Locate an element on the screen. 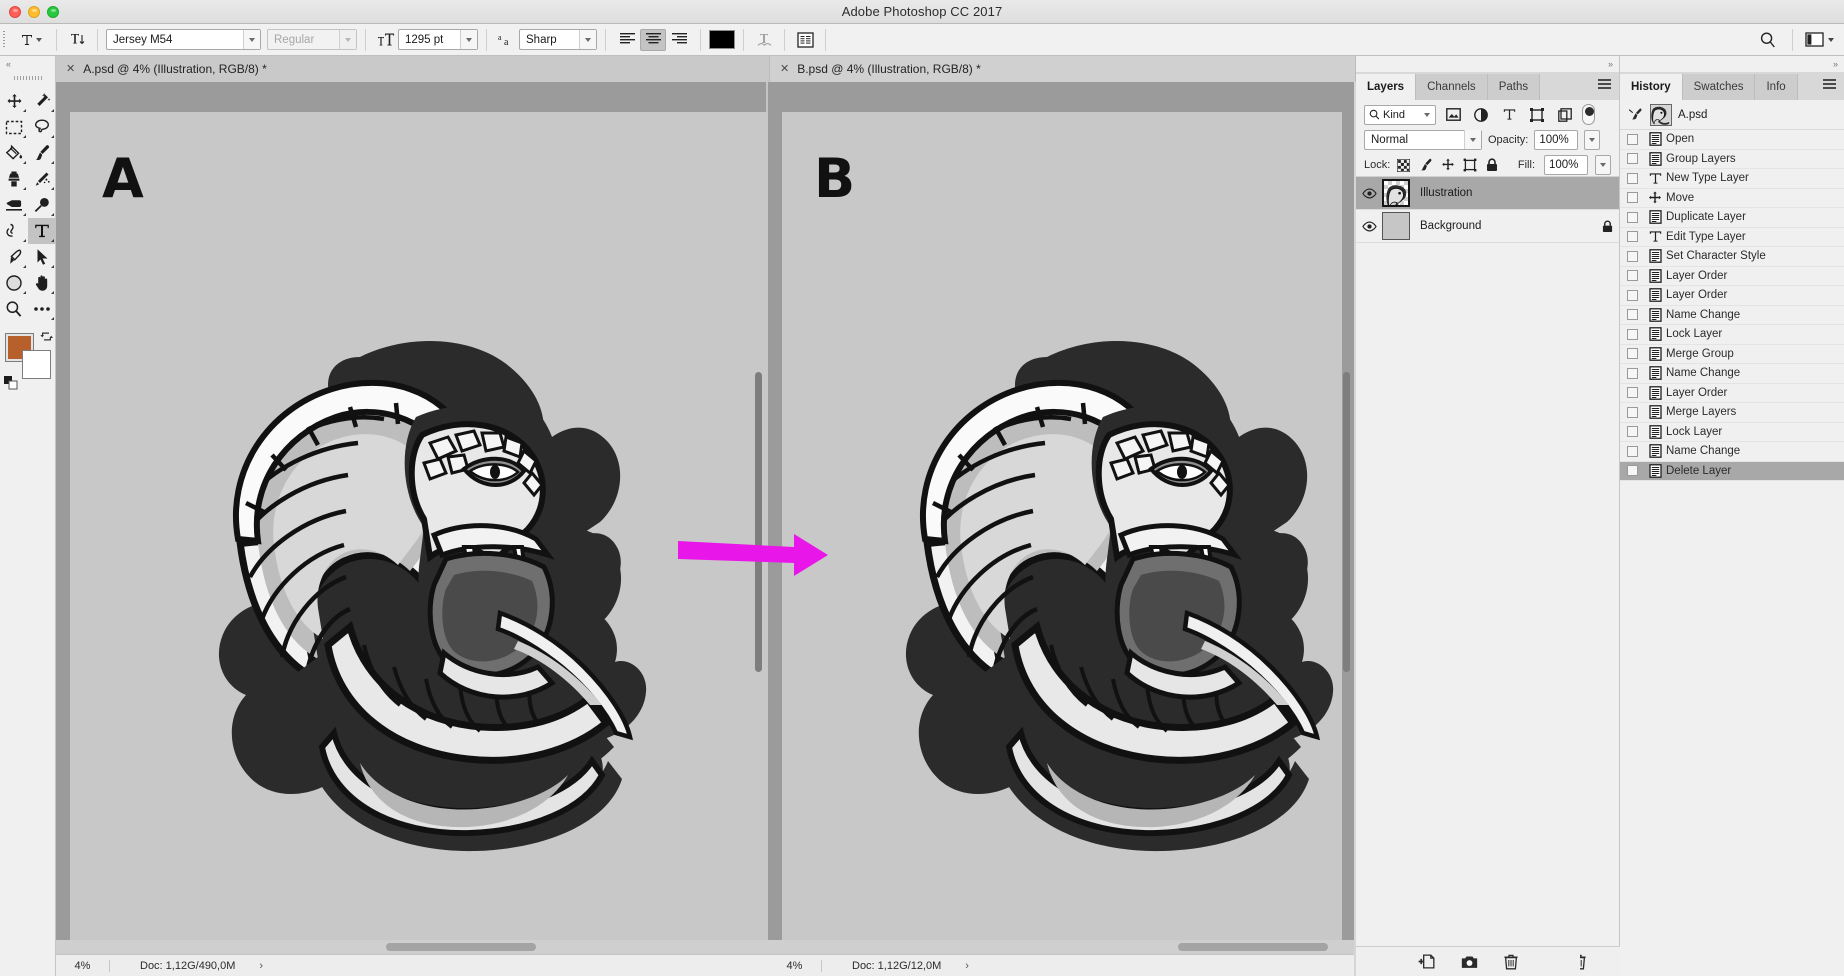 The width and height of the screenshot is (1844, 976). tab-info: Info is located at coordinates (1776, 87).